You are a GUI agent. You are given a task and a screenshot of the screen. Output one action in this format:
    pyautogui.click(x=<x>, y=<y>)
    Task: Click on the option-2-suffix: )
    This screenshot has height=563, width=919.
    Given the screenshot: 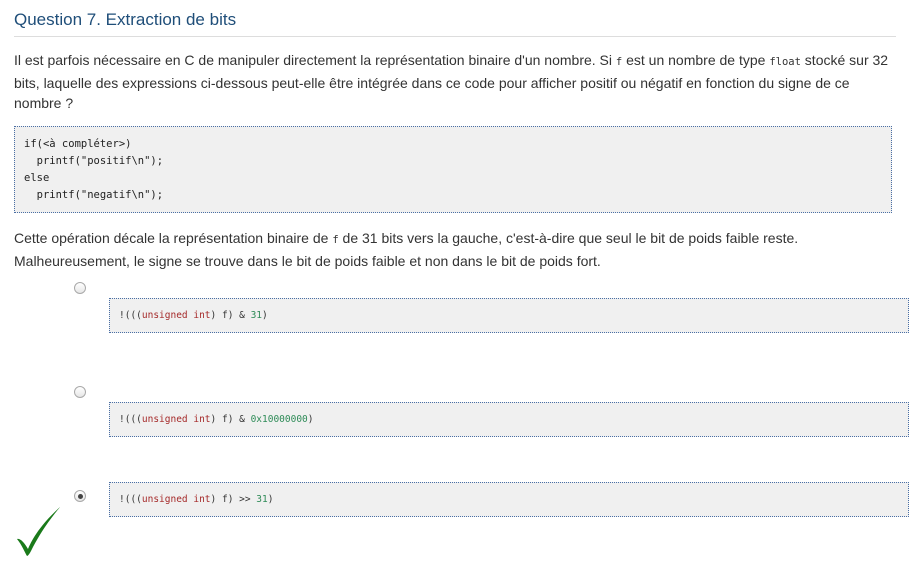 What is the action you would take?
    pyautogui.click(x=310, y=419)
    